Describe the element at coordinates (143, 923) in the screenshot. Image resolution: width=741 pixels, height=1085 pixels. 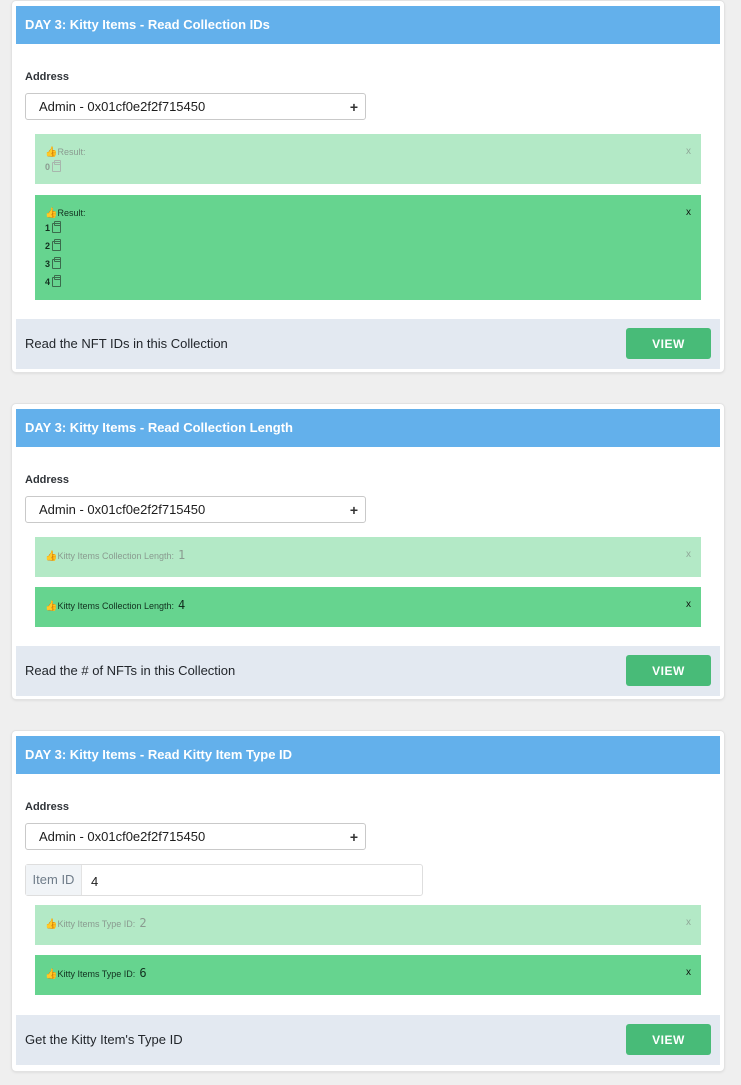
I see `result-value: 2` at that location.